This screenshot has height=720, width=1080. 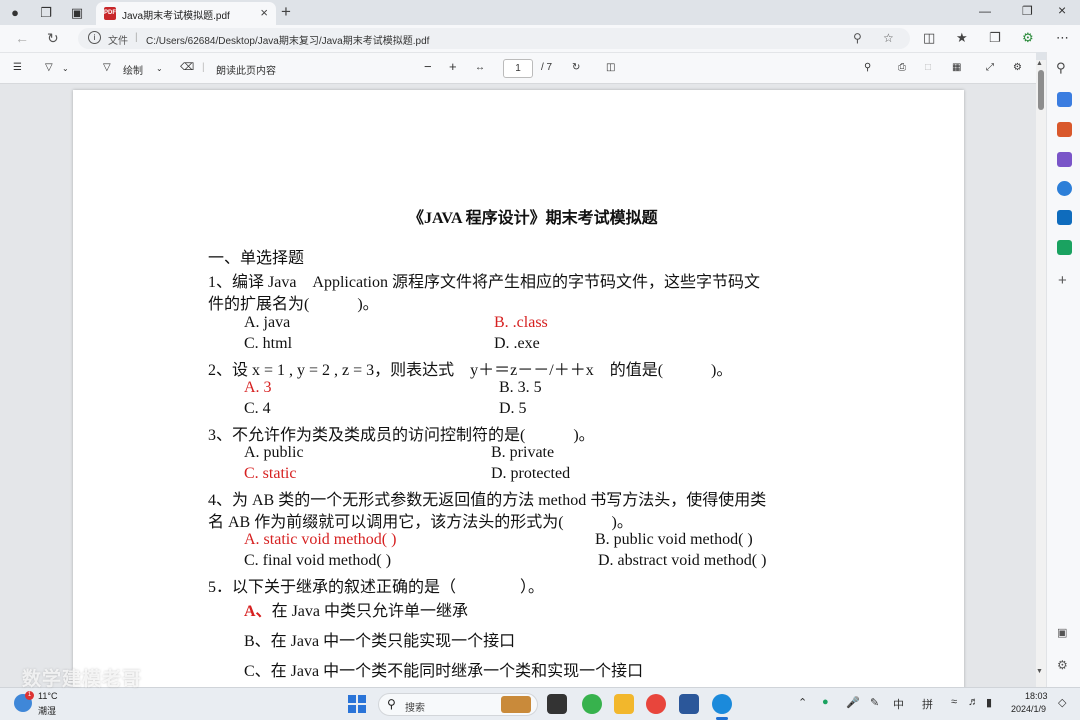 I want to click on close-tab-icon: ×, so click(x=264, y=12).